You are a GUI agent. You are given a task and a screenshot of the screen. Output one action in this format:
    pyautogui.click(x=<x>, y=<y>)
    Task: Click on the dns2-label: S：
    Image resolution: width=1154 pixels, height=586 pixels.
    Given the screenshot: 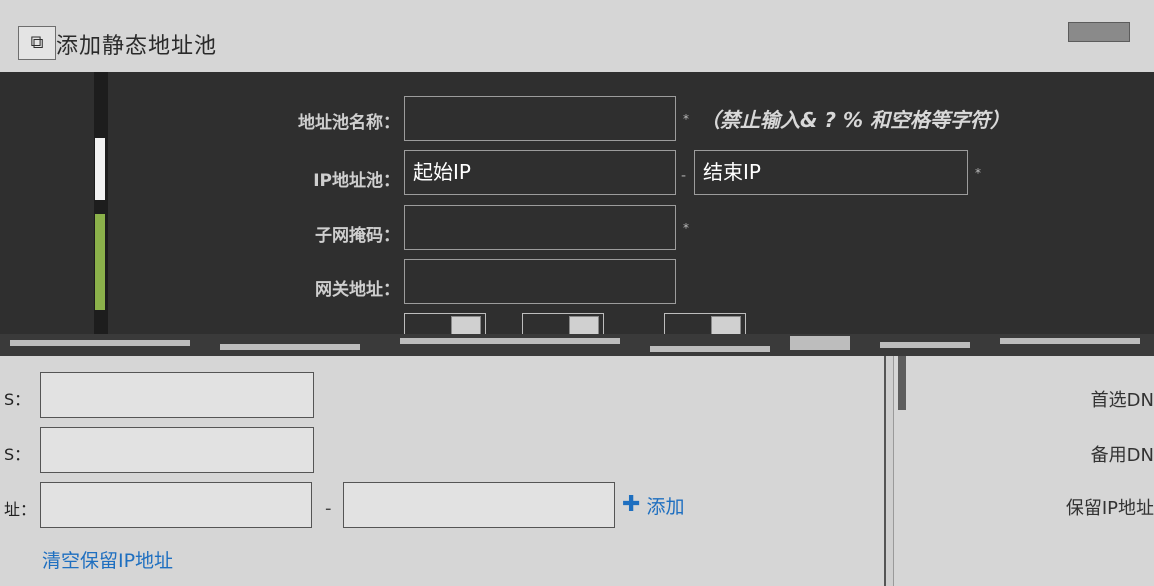 What is the action you would take?
    pyautogui.click(x=17, y=454)
    